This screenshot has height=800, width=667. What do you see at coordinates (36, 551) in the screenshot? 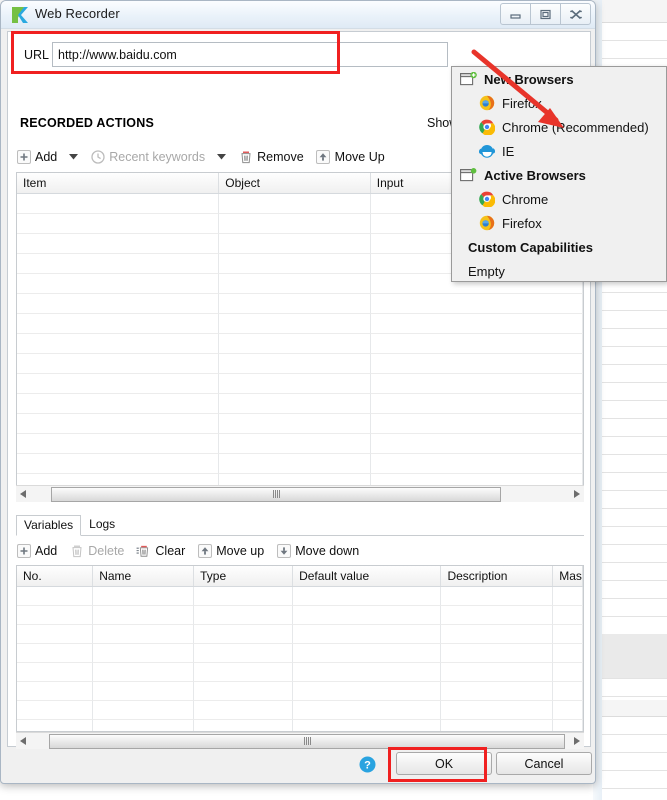
I see `variables-add-button: Add` at bounding box center [36, 551].